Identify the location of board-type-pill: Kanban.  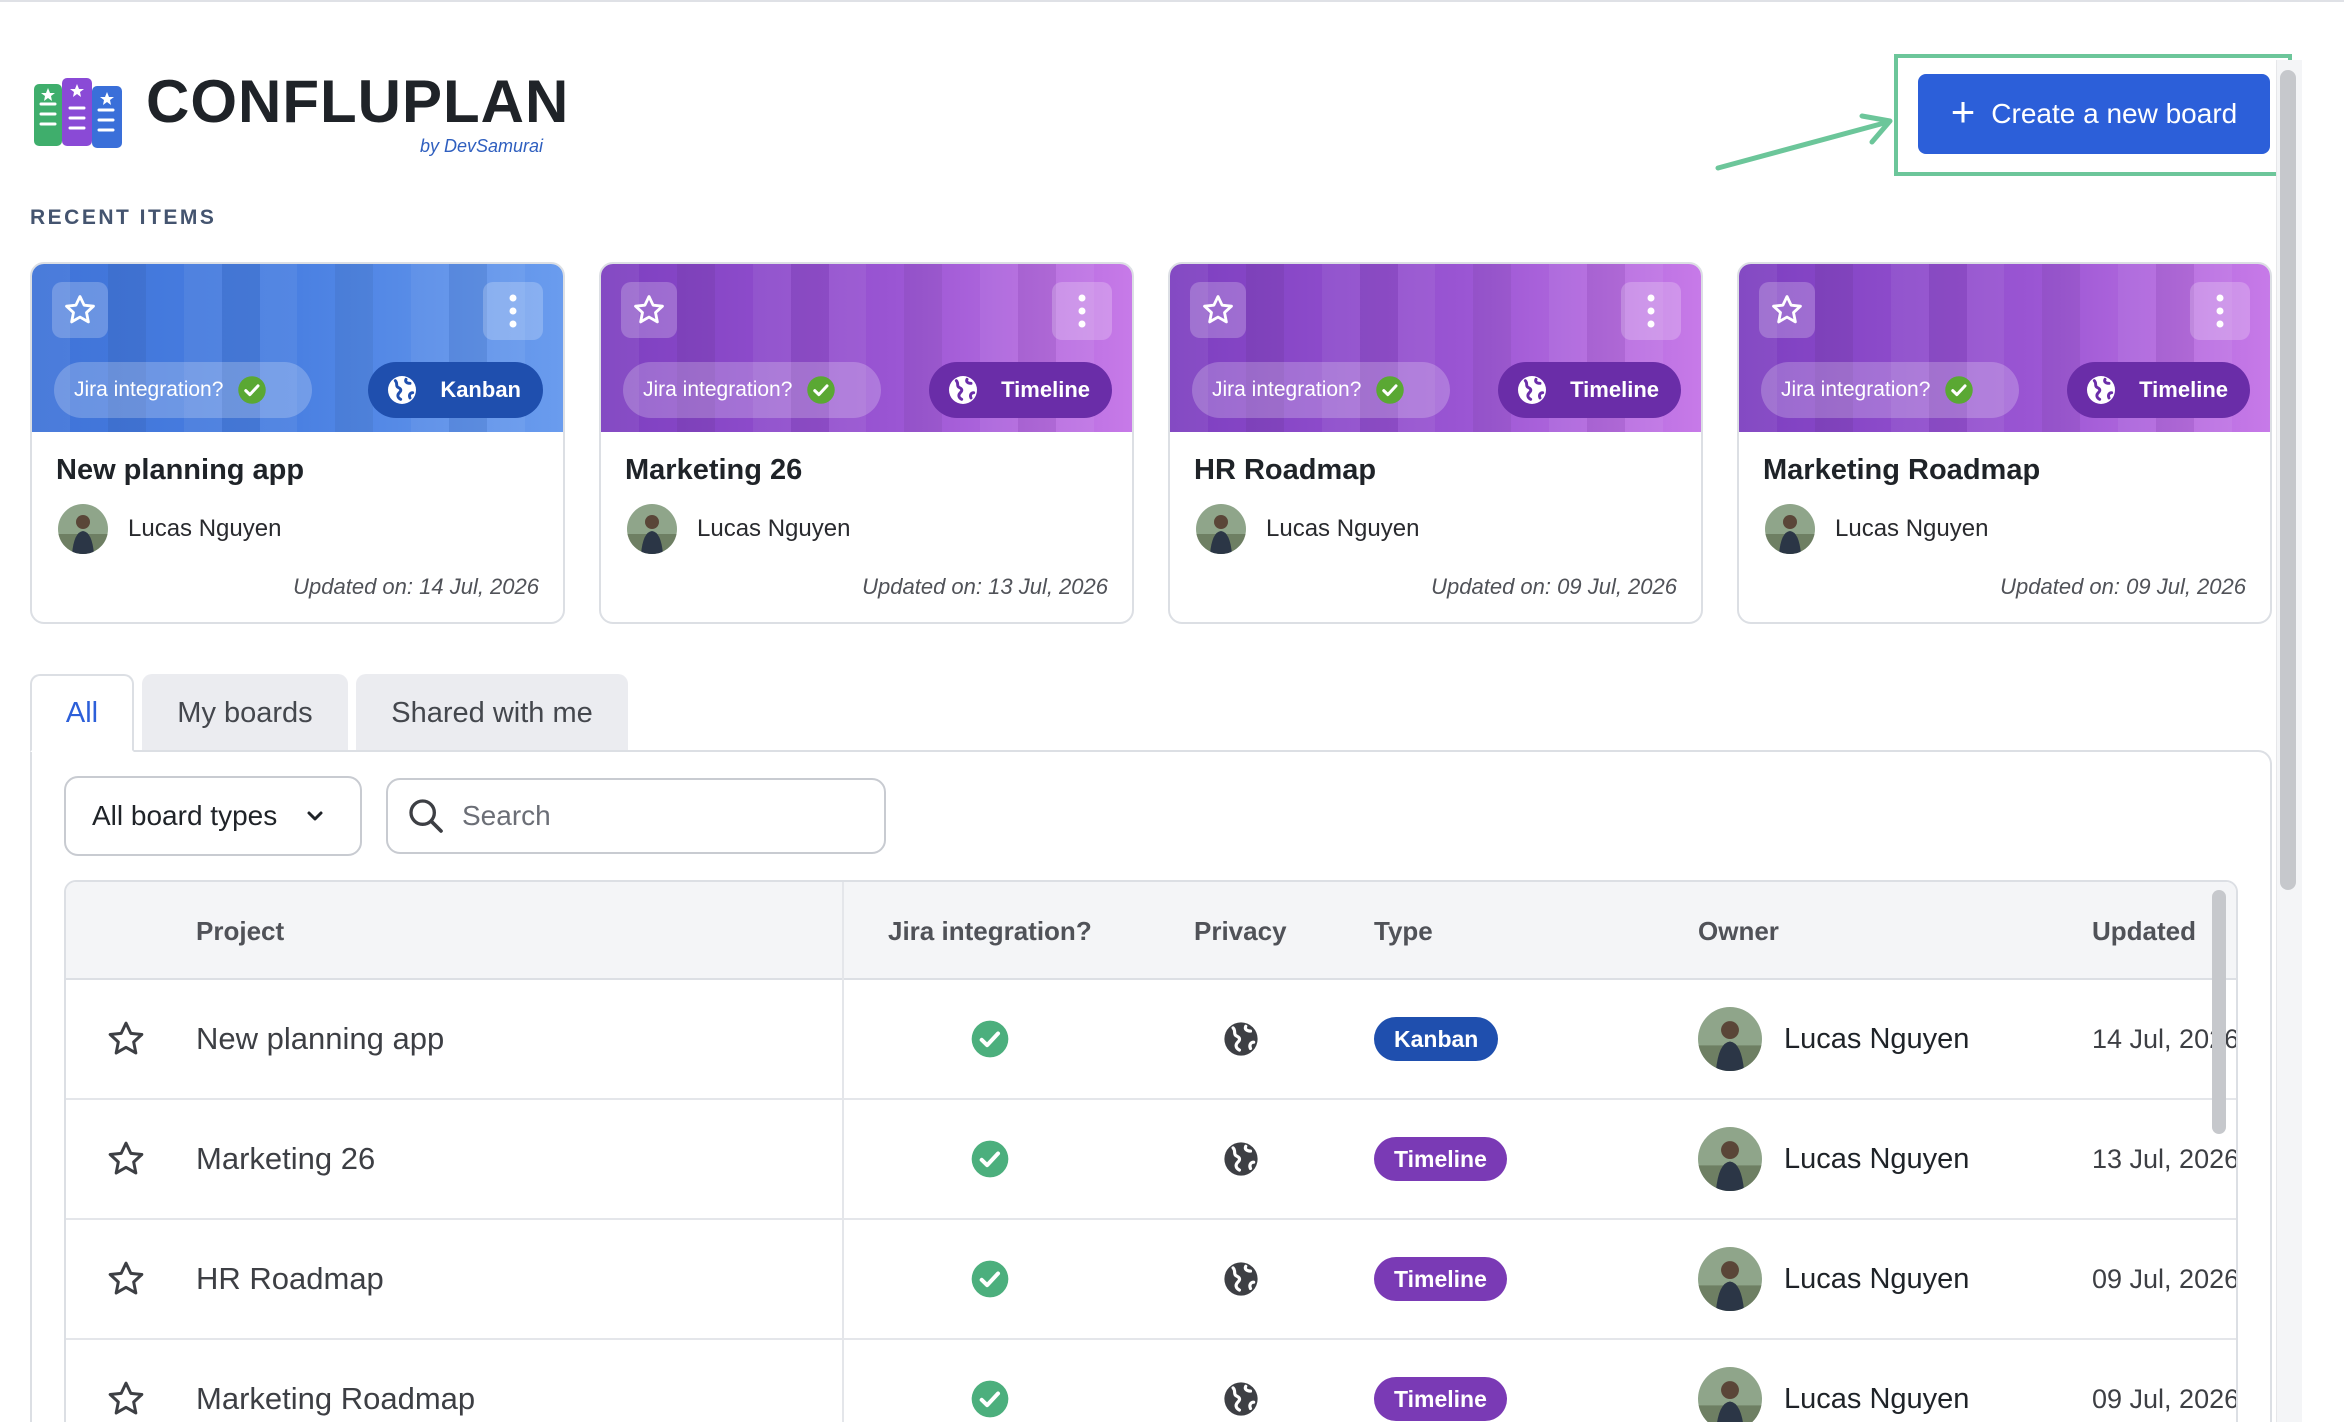
(455, 390).